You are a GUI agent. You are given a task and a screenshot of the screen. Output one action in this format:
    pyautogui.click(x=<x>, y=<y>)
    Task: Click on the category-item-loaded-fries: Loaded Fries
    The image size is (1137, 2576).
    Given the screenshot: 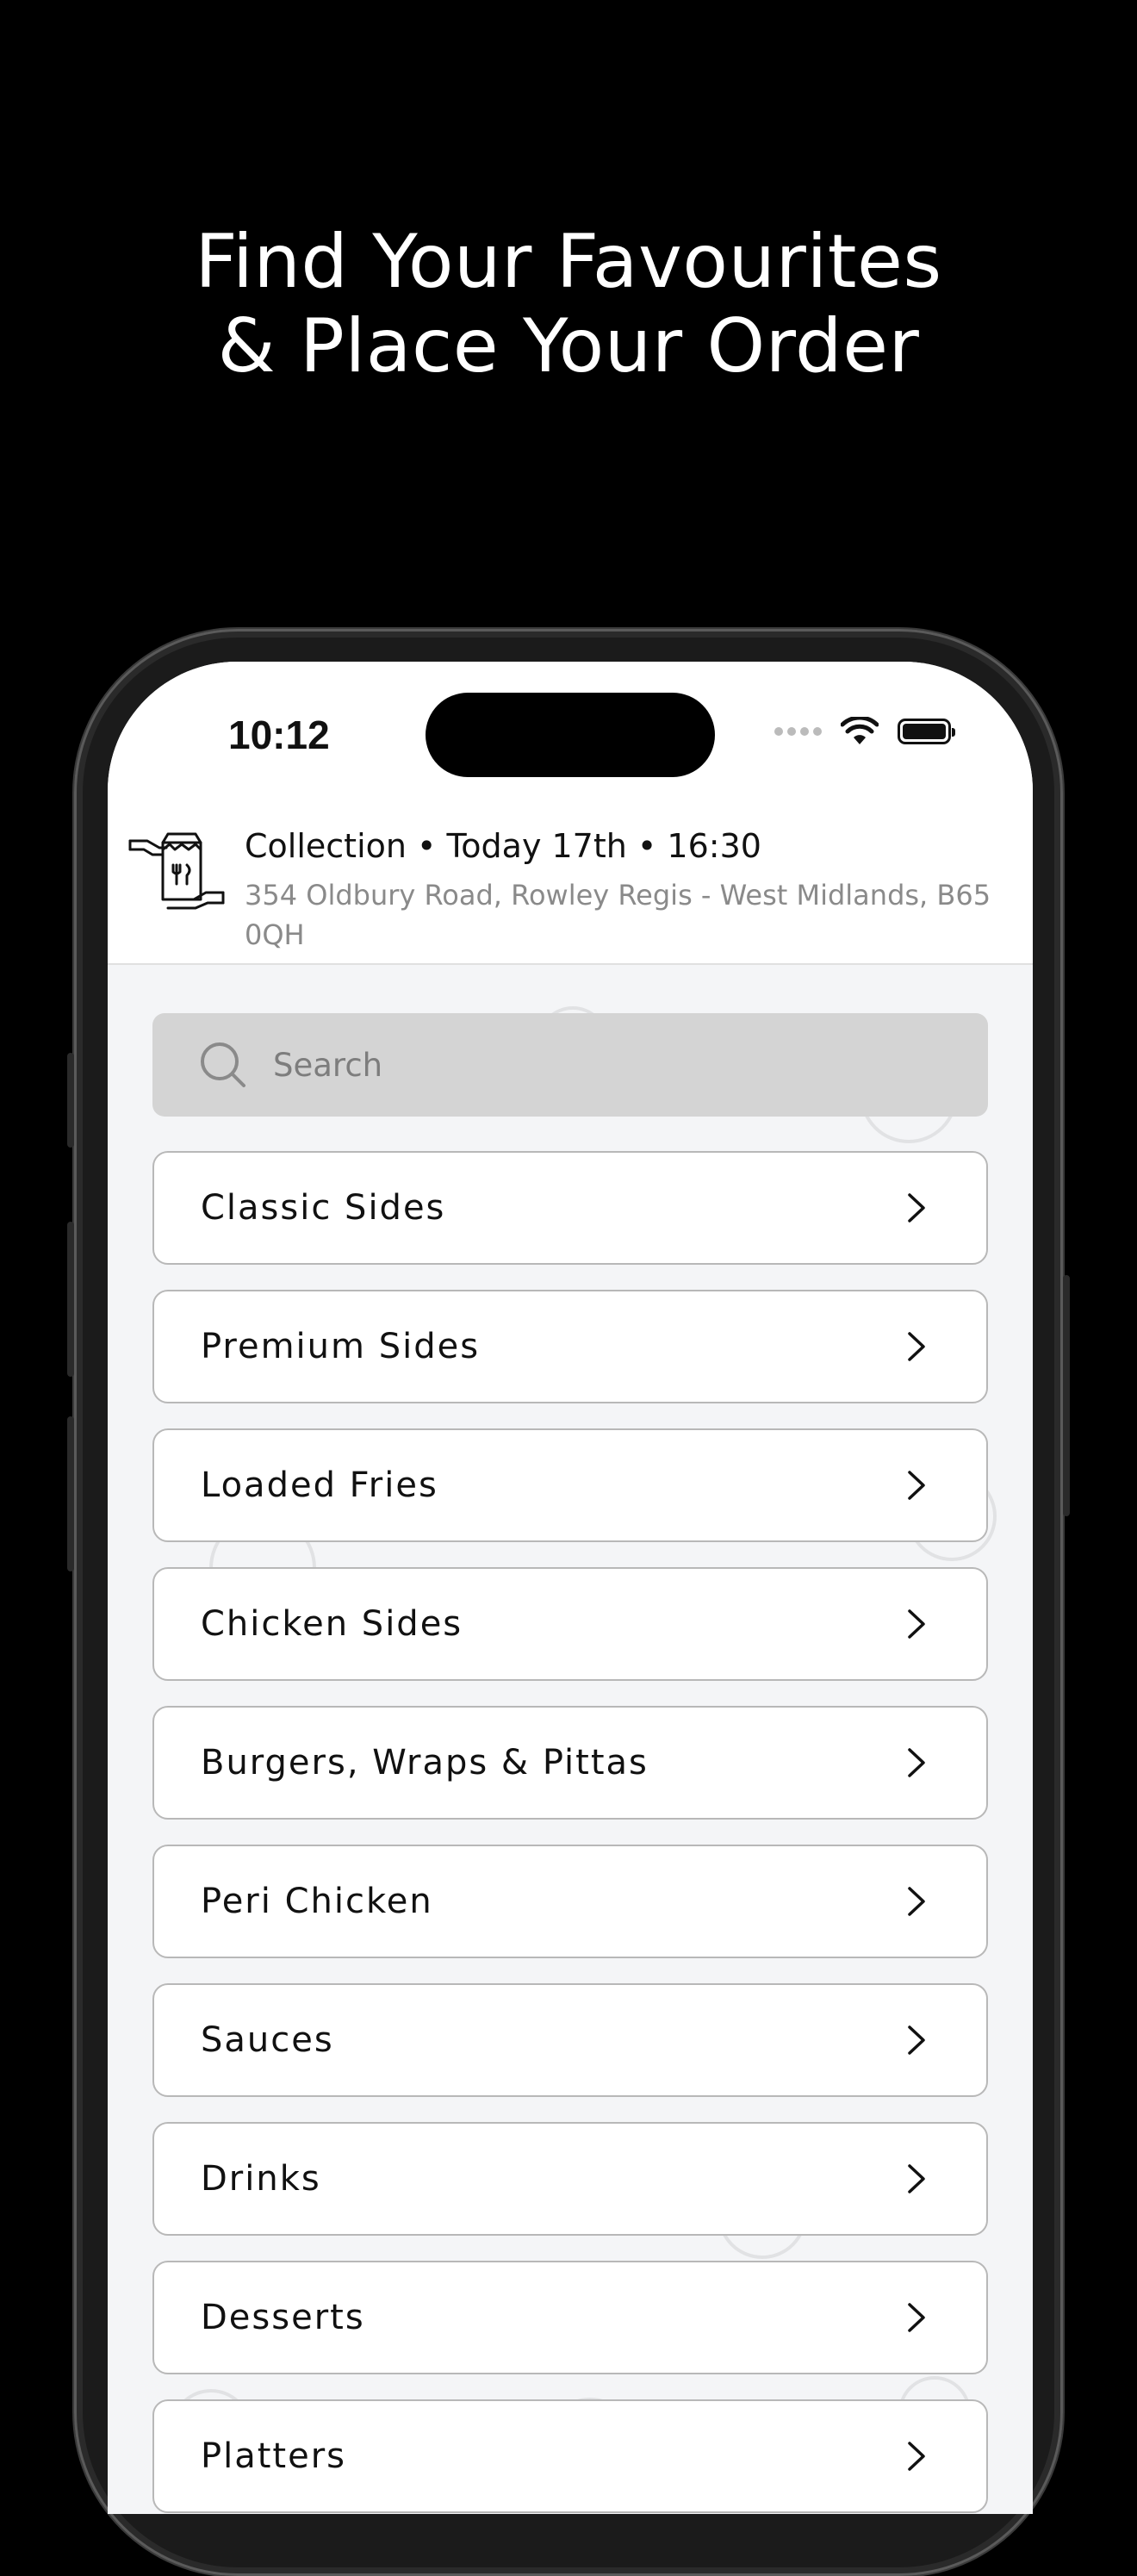 What is the action you would take?
    pyautogui.click(x=570, y=1485)
    